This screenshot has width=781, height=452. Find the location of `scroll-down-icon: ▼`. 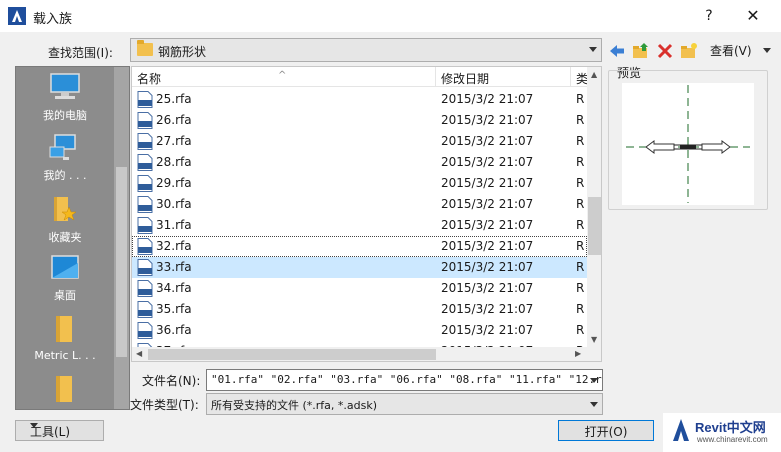

scroll-down-icon: ▼ is located at coordinates (594, 339).